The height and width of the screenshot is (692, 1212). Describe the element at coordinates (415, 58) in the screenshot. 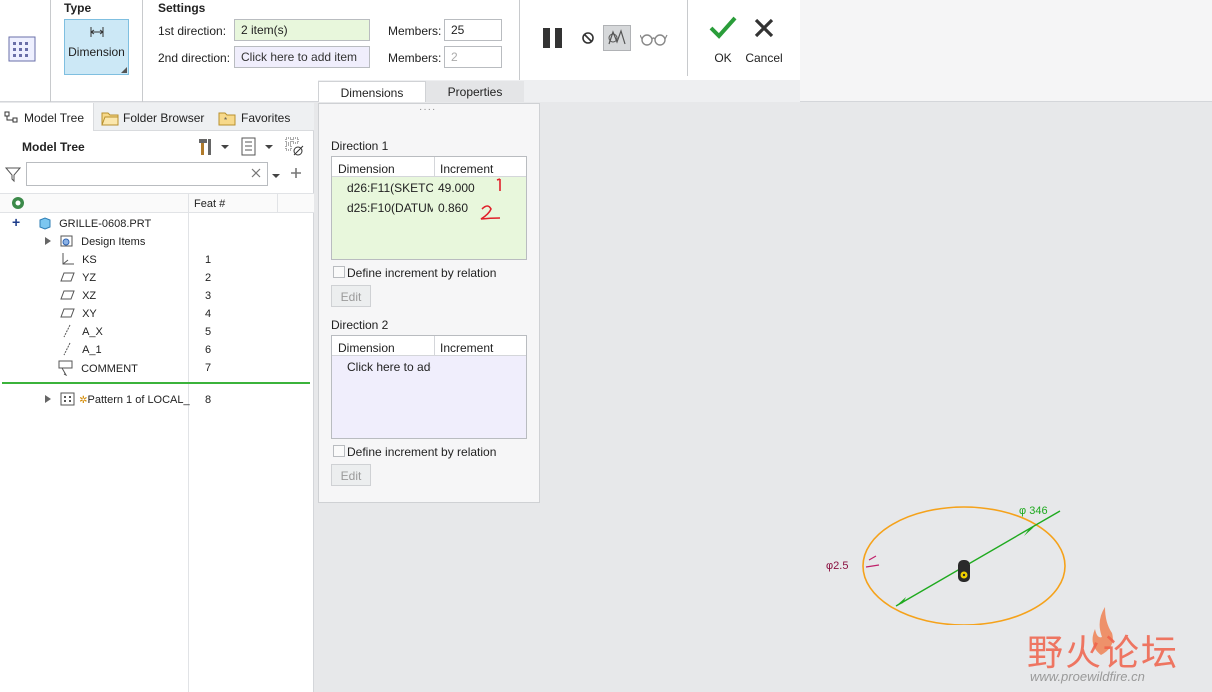

I see `second-members-label: Members:` at that location.